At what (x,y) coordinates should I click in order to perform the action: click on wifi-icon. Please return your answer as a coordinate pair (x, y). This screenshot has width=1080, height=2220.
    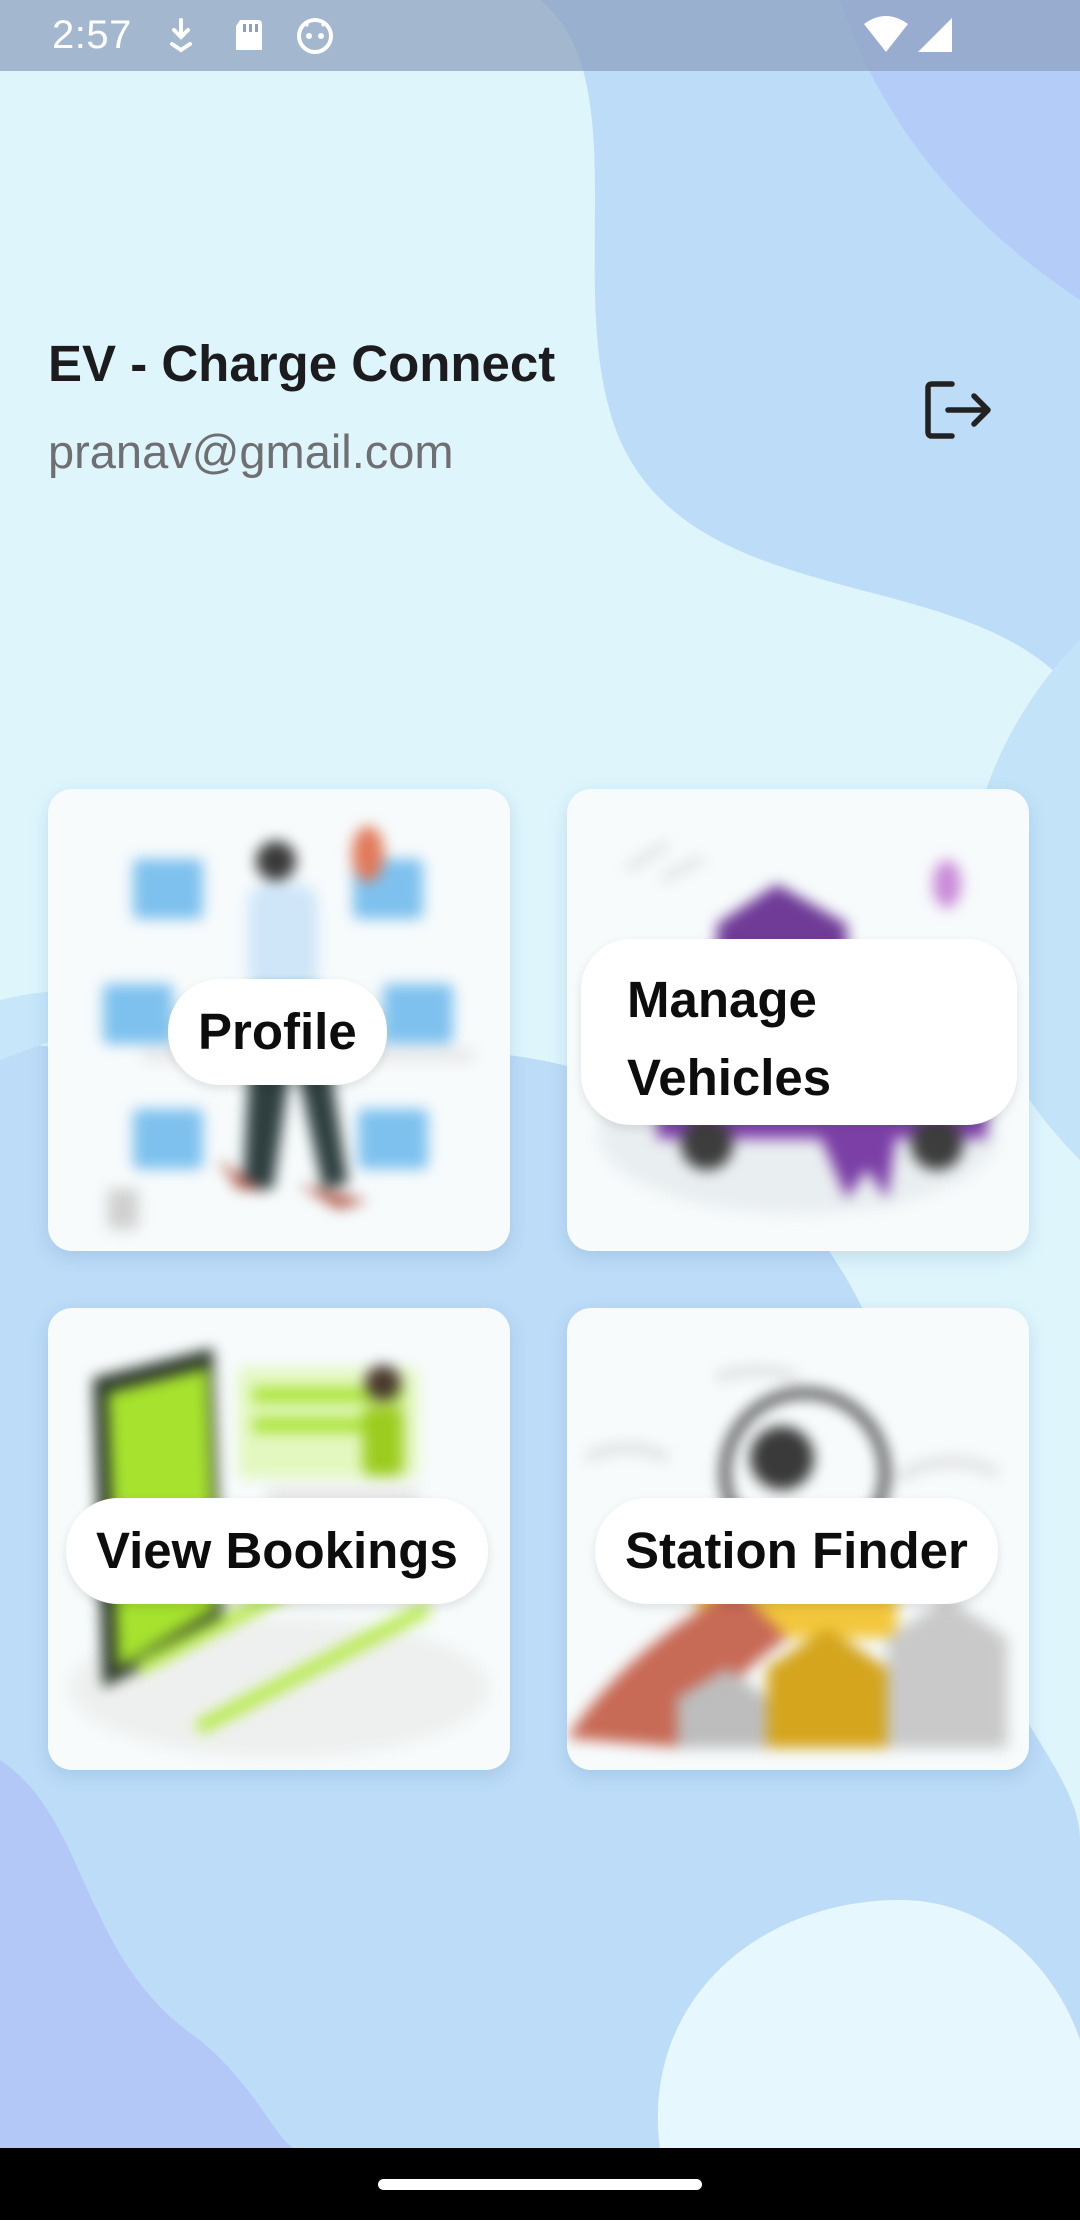
    Looking at the image, I should click on (886, 34).